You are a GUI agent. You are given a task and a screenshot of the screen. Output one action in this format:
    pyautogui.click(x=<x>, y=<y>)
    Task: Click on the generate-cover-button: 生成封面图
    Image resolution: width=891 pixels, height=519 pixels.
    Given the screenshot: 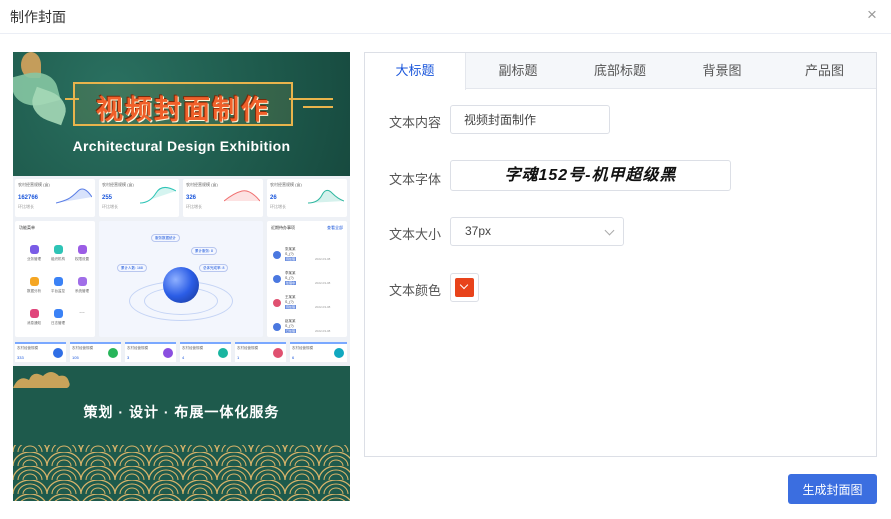 What is the action you would take?
    pyautogui.click(x=832, y=489)
    